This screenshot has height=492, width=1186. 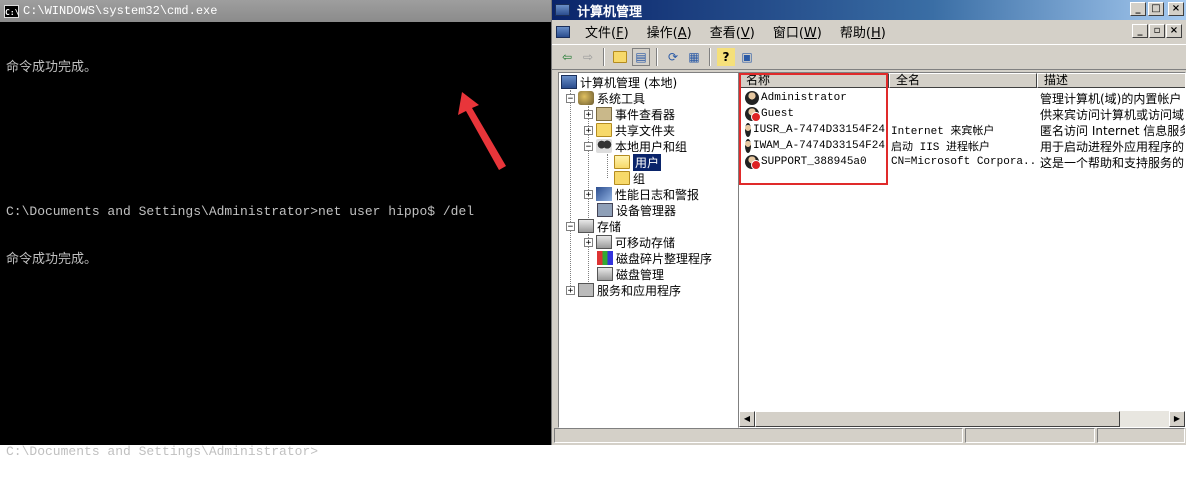 What do you see at coordinates (629, 130) in the screenshot?
I see `tree-item-shared-folders: + 共享文件夹` at bounding box center [629, 130].